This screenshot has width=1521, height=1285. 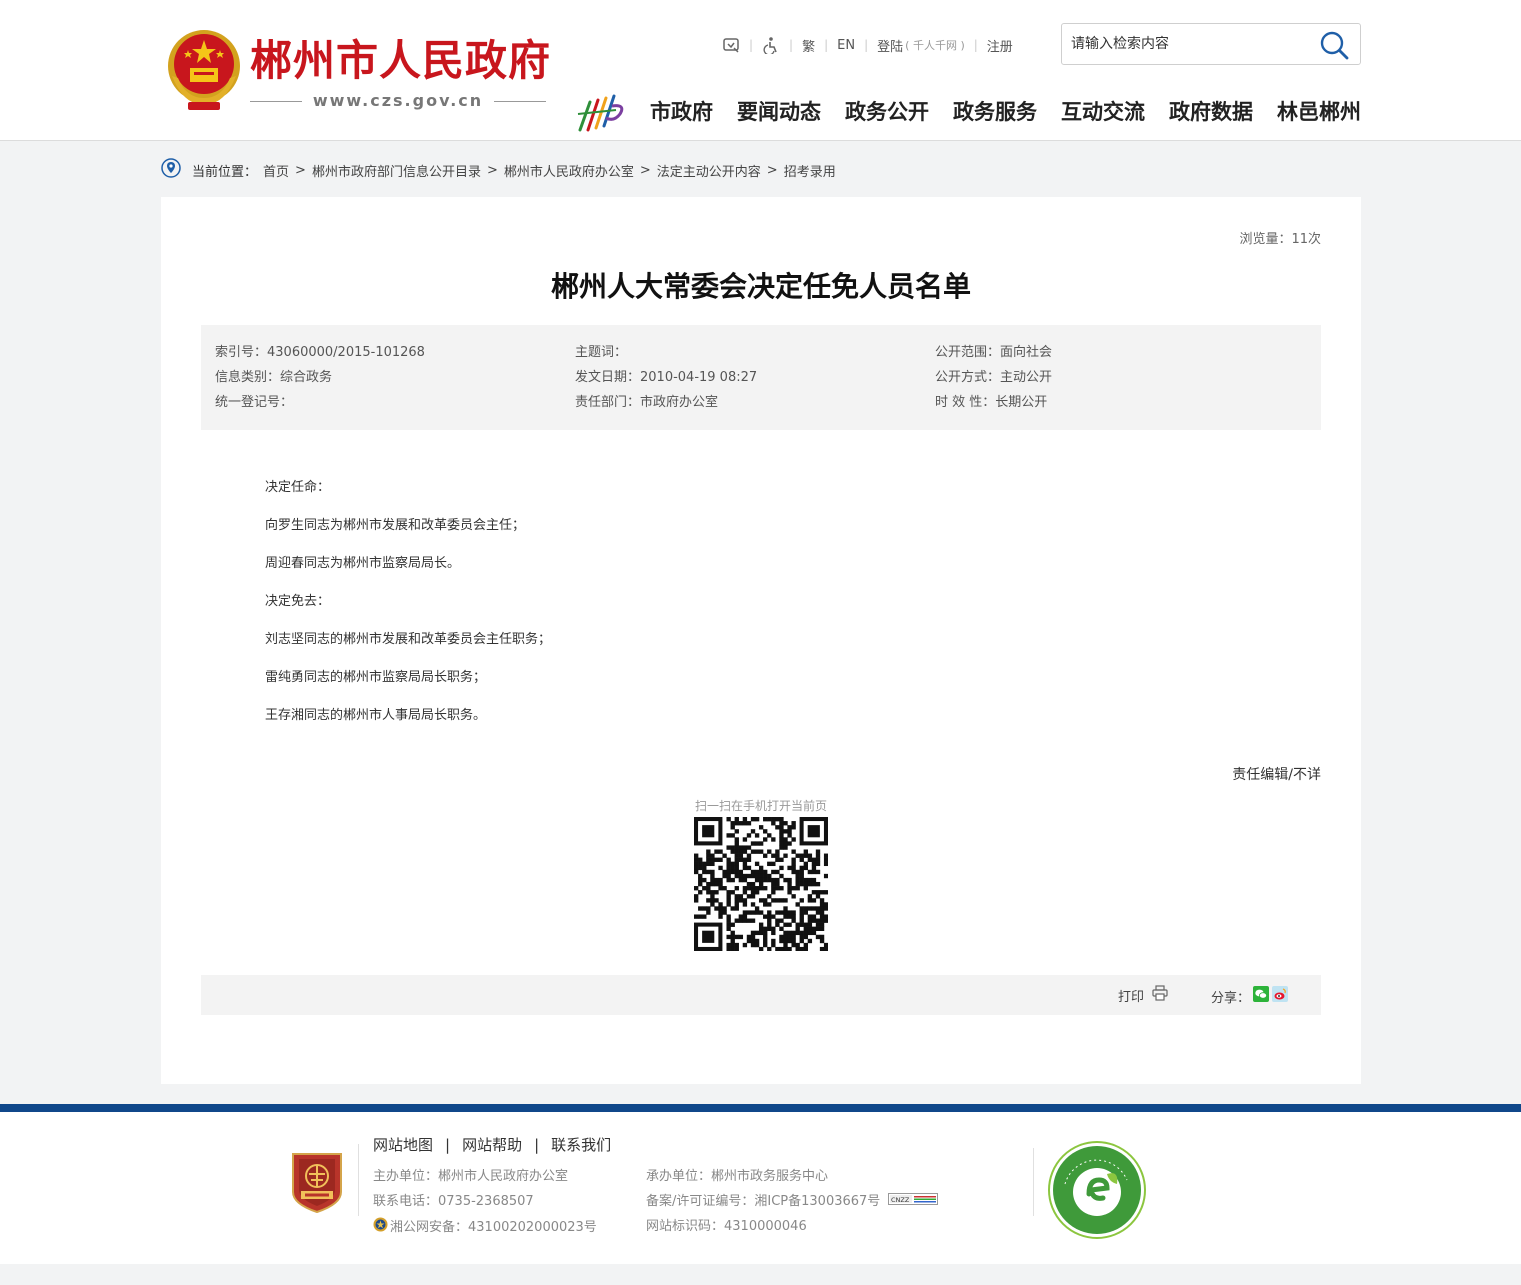 I want to click on meta-date: 发文日期：2010-04-19 08:27, so click(x=666, y=377).